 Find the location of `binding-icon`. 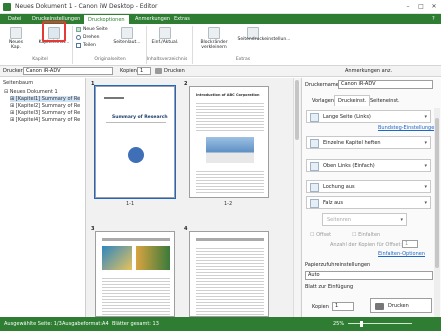

binding-icon is located at coordinates (314, 117).